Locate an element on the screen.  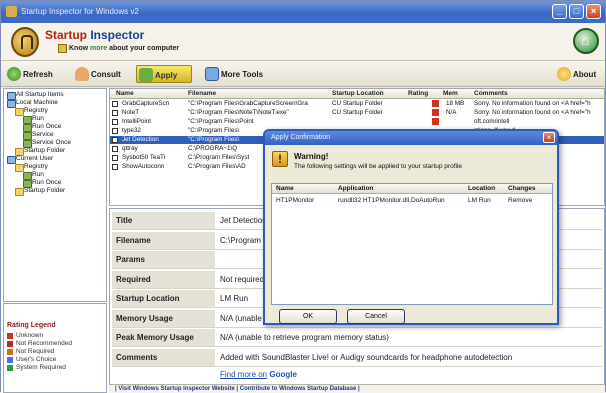
more-tools-button: More Tools is located at coordinates (233, 74).